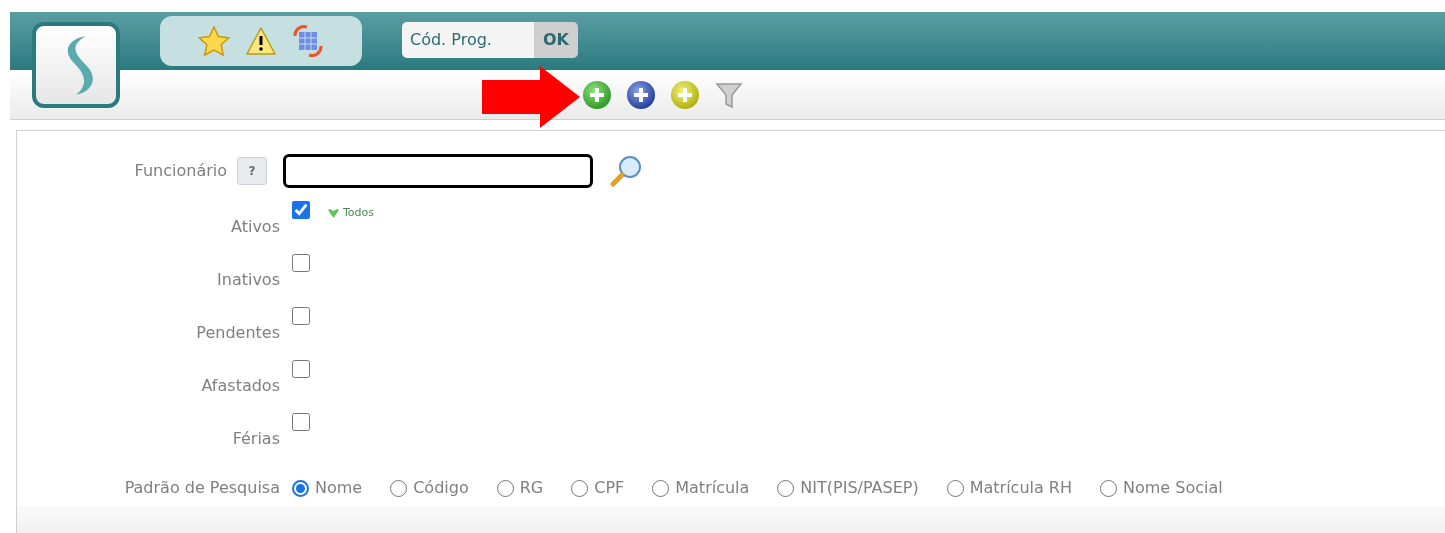  Describe the element at coordinates (308, 41) in the screenshot. I see `sync-grid-icon` at that location.